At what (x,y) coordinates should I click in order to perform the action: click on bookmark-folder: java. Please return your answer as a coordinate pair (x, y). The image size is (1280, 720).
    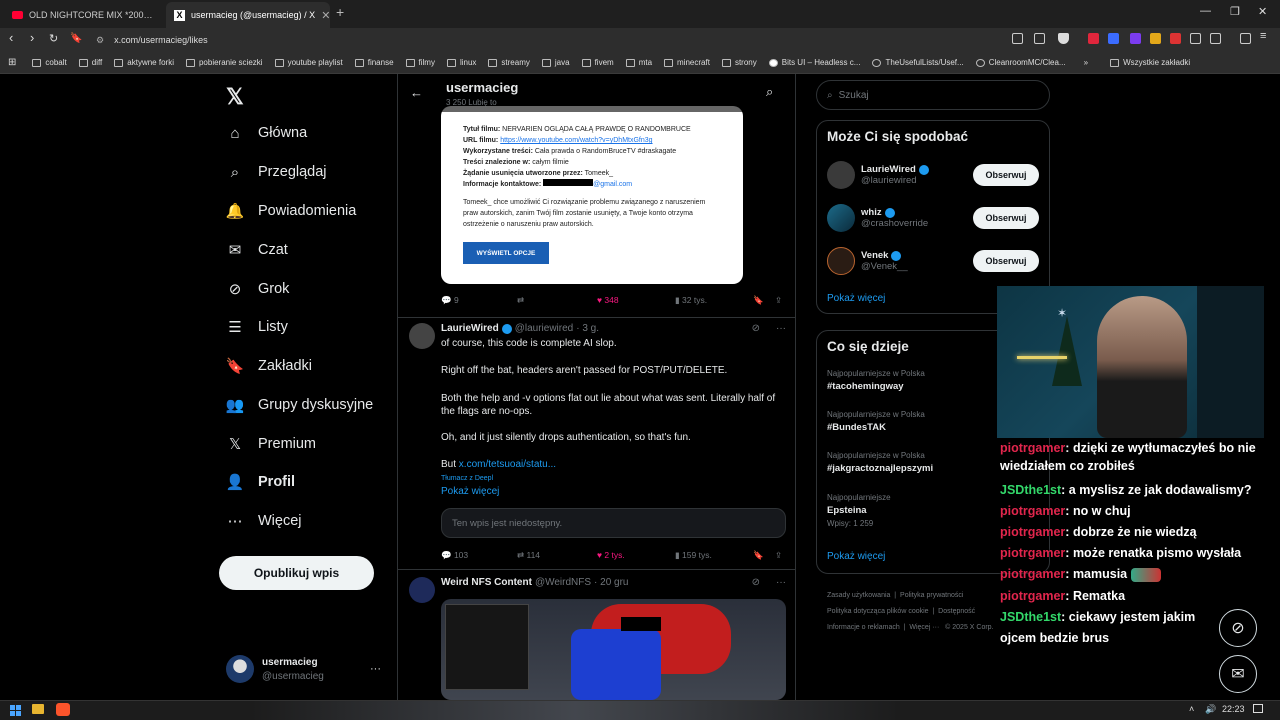
    Looking at the image, I should click on (555, 62).